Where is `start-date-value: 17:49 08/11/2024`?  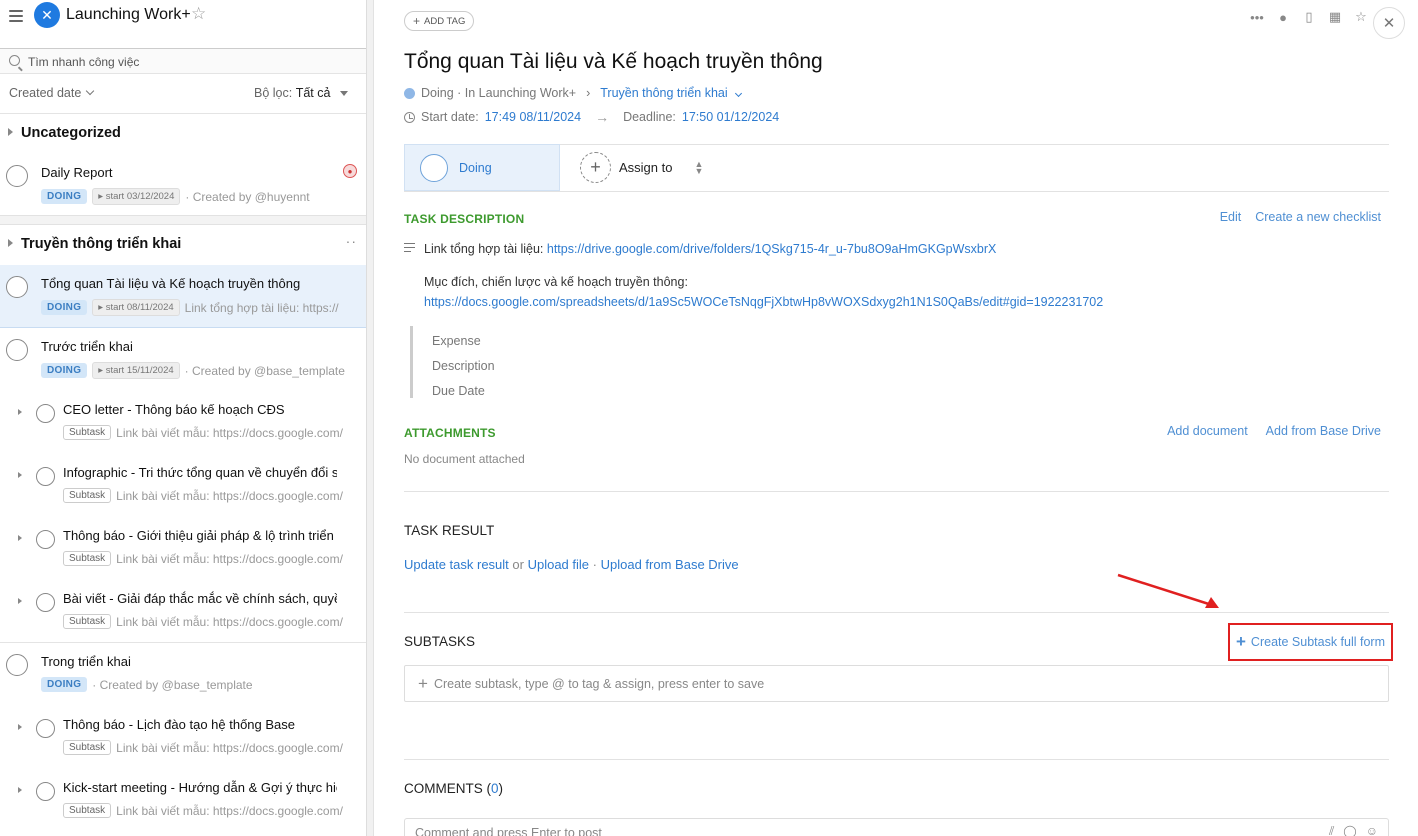
start-date-value: 17:49 08/11/2024 is located at coordinates (533, 117).